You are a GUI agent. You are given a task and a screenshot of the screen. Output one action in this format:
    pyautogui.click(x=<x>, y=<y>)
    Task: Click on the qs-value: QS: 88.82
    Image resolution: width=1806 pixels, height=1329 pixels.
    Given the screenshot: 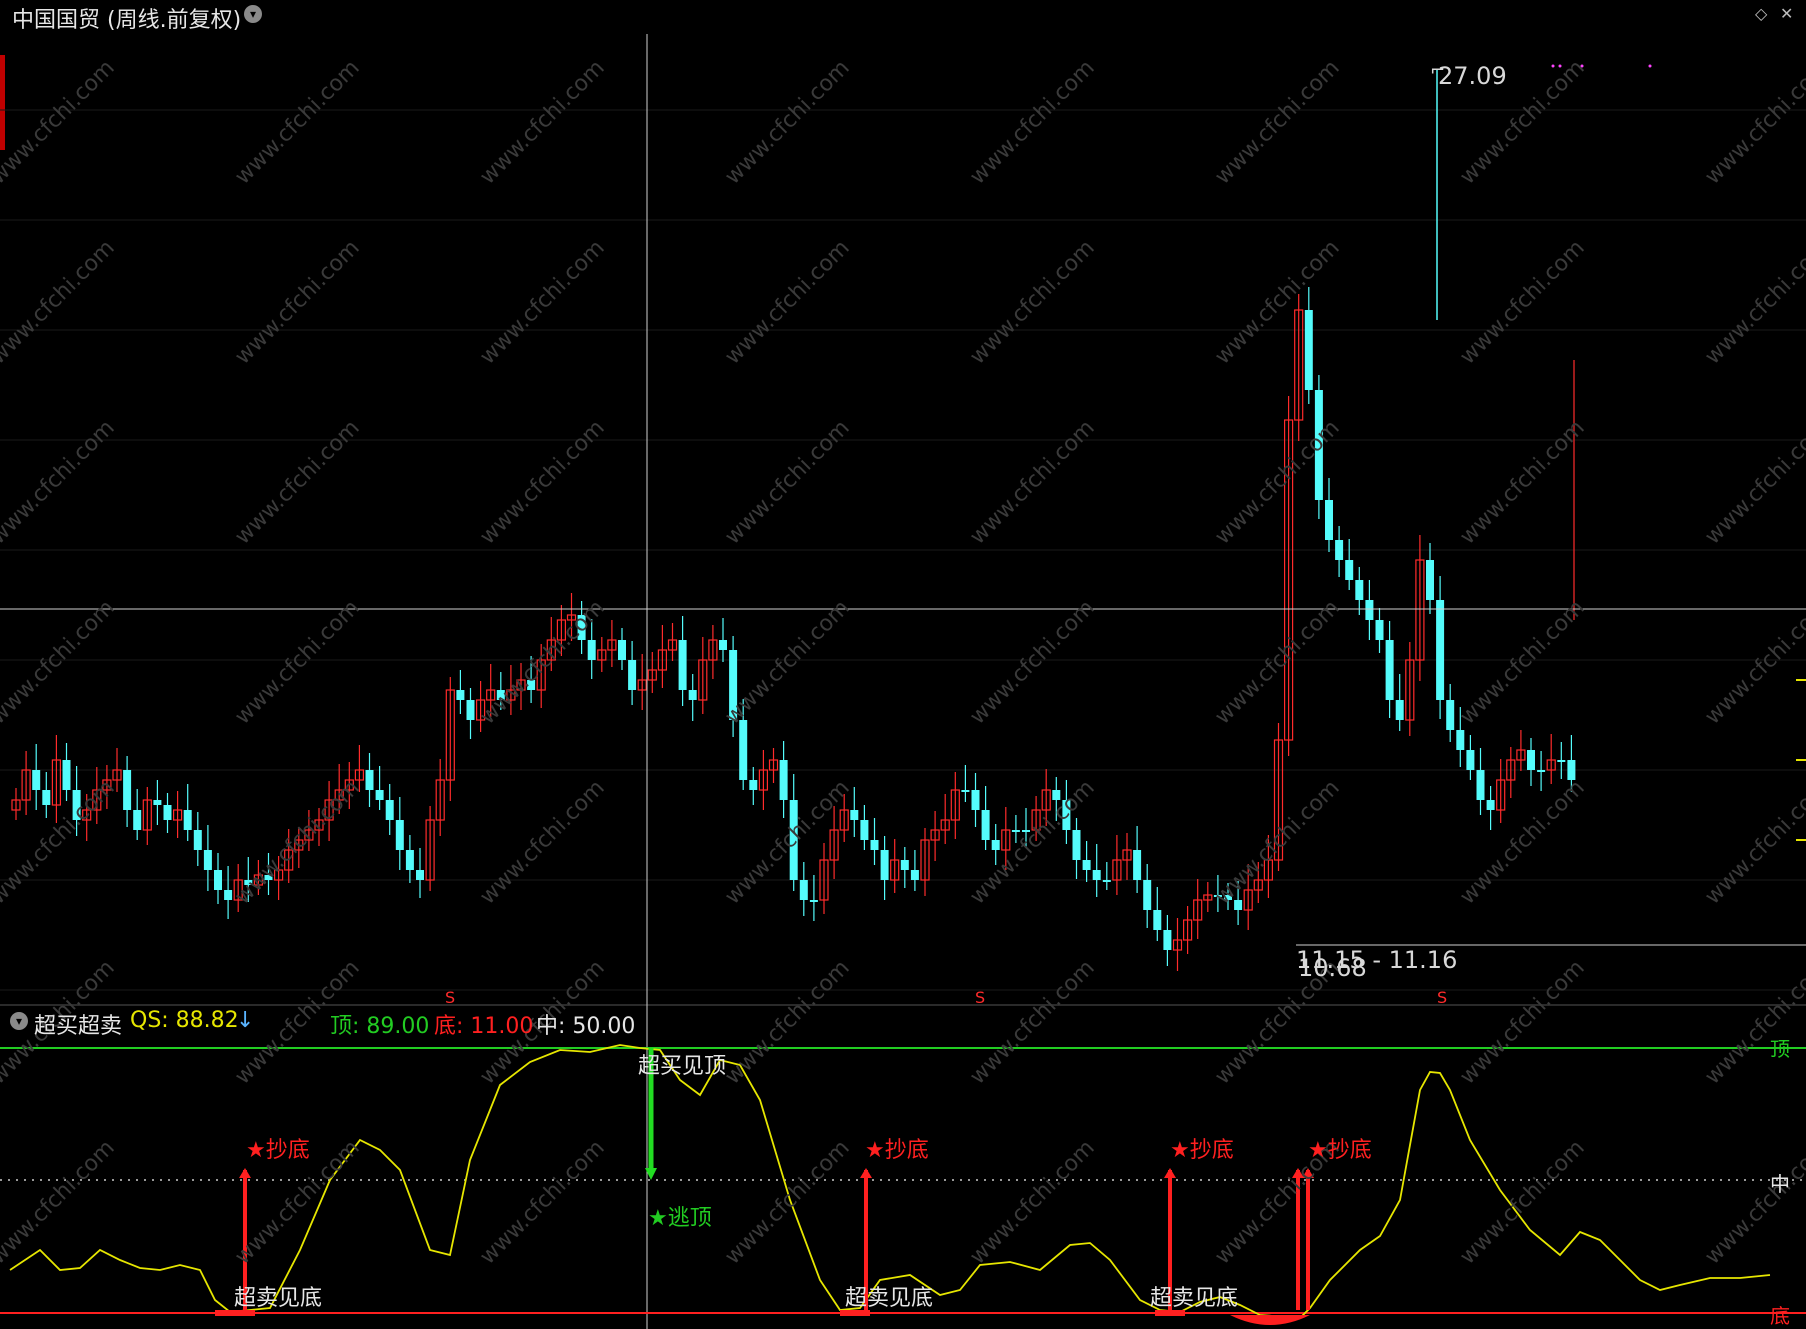 What is the action you would take?
    pyautogui.click(x=184, y=1020)
    